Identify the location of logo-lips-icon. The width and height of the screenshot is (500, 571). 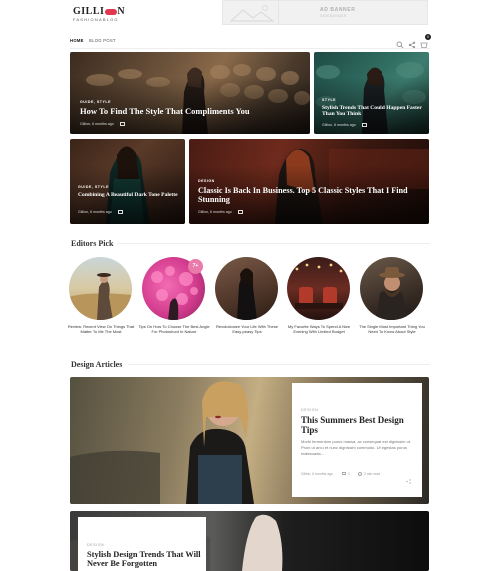
(111, 11).